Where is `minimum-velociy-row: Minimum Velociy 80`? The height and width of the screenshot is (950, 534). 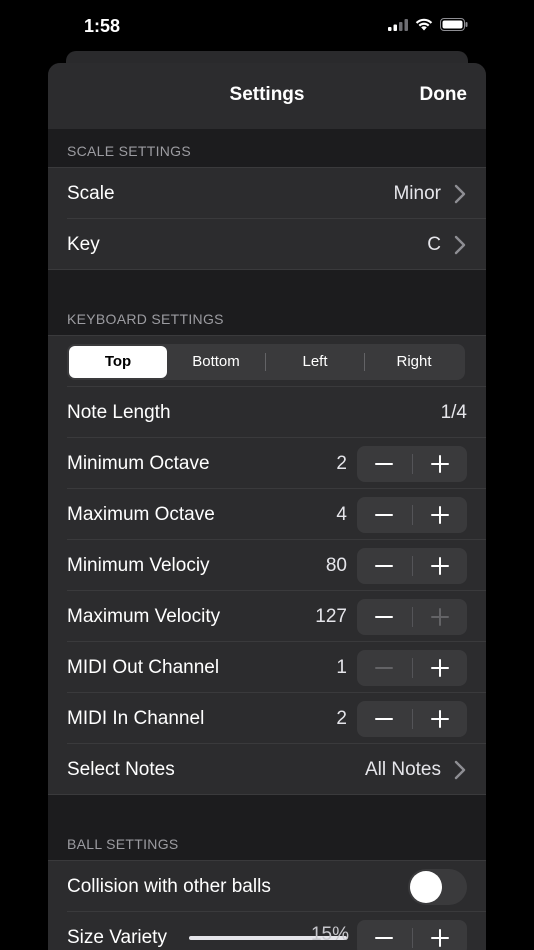 minimum-velociy-row: Minimum Velociy 80 is located at coordinates (267, 565).